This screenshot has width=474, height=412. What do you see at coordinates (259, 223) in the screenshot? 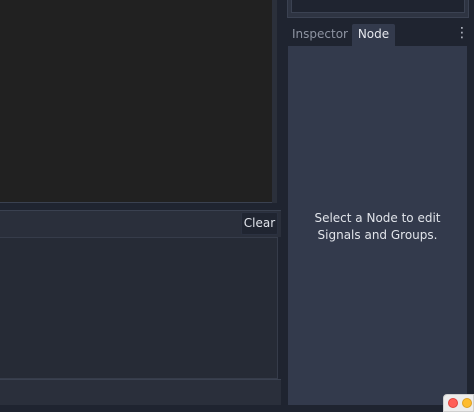
I see `clear-button: Clear` at bounding box center [259, 223].